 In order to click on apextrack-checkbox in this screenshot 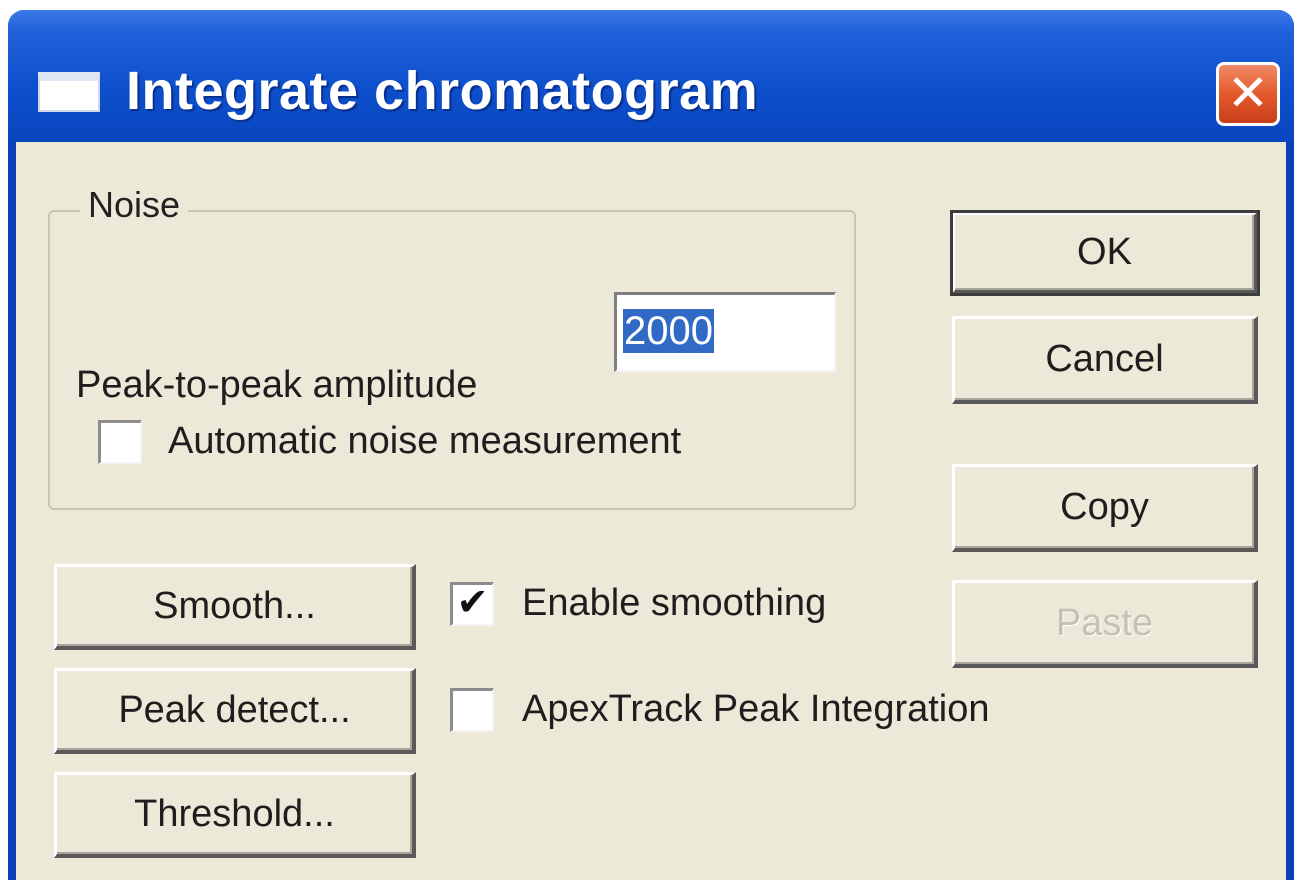, I will do `click(472, 710)`.